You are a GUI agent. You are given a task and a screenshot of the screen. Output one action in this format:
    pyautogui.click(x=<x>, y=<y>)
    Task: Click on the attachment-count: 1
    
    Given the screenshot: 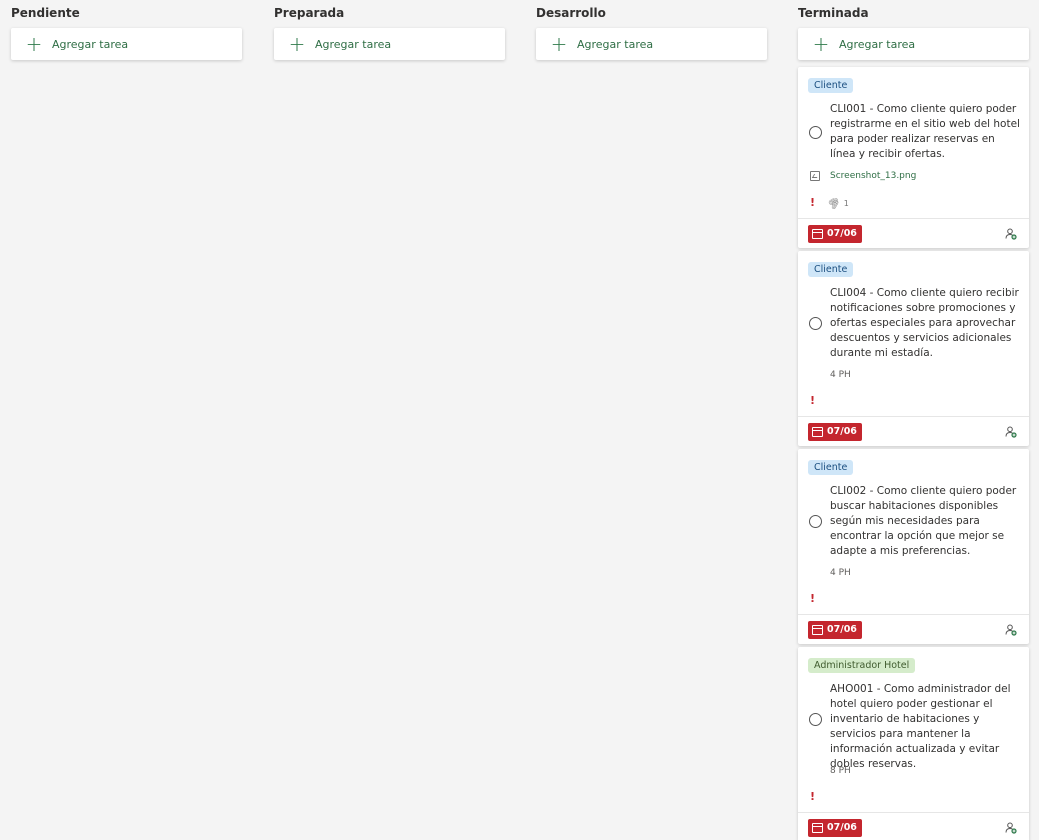 What is the action you would take?
    pyautogui.click(x=846, y=203)
    